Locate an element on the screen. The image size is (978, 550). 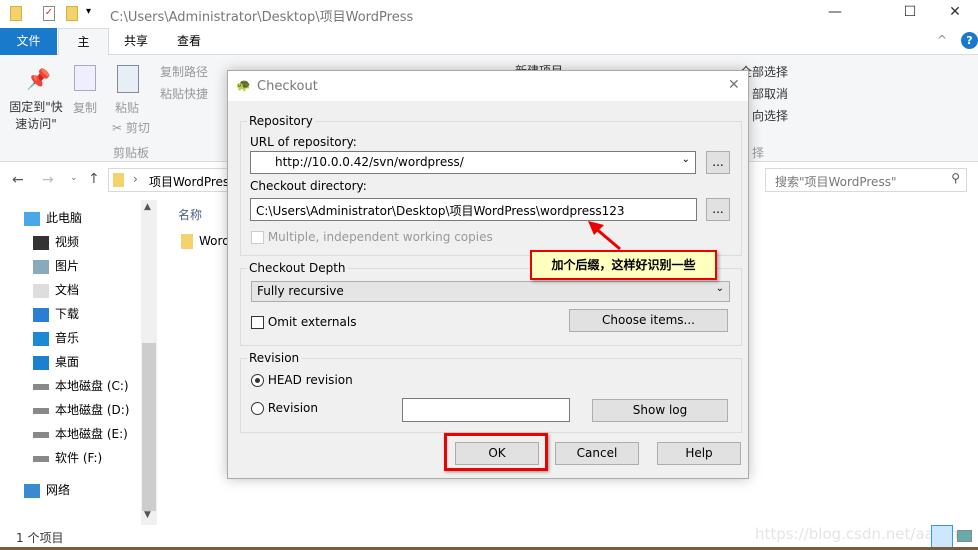
cancel-button: Cancel is located at coordinates (597, 453).